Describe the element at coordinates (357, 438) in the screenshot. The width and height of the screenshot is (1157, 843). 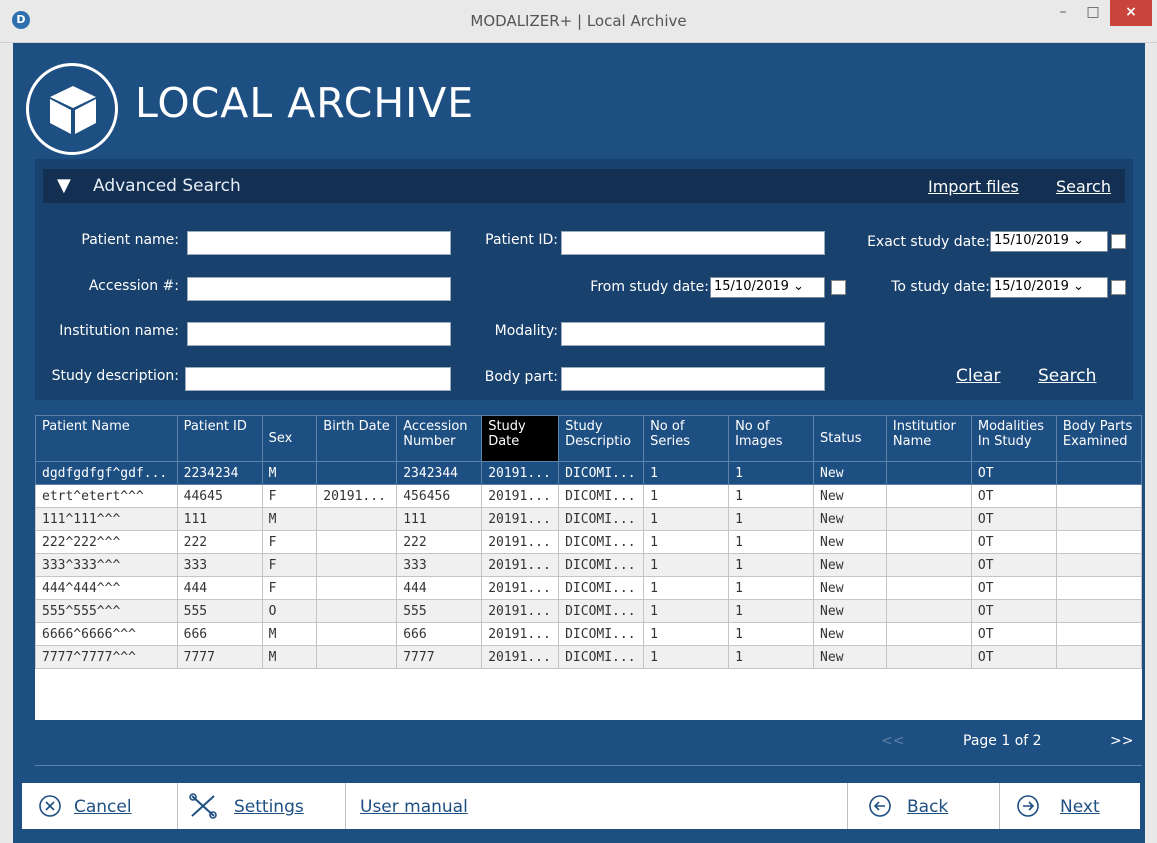
I see `col-birth-date: Birth Date` at that location.